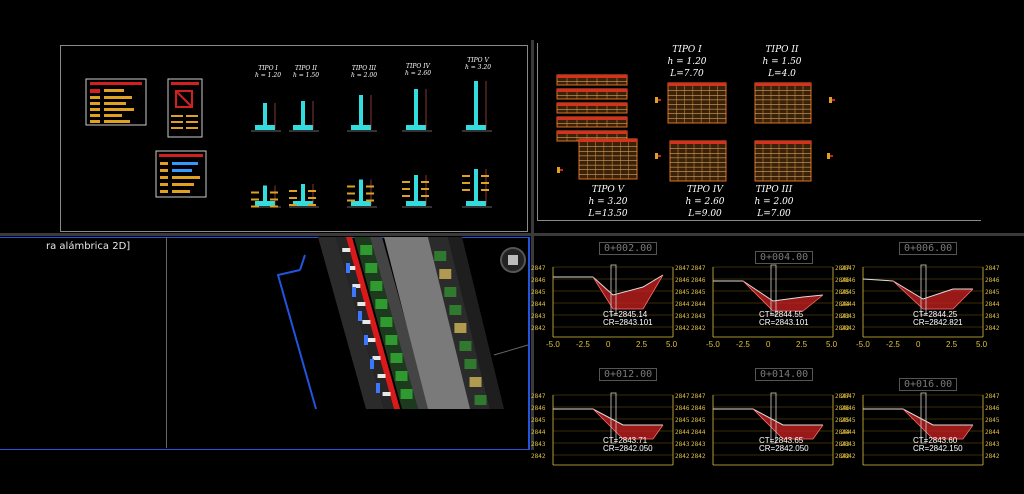 The height and width of the screenshot is (494, 1024). I want to click on table-tipo3, so click(783, 161).